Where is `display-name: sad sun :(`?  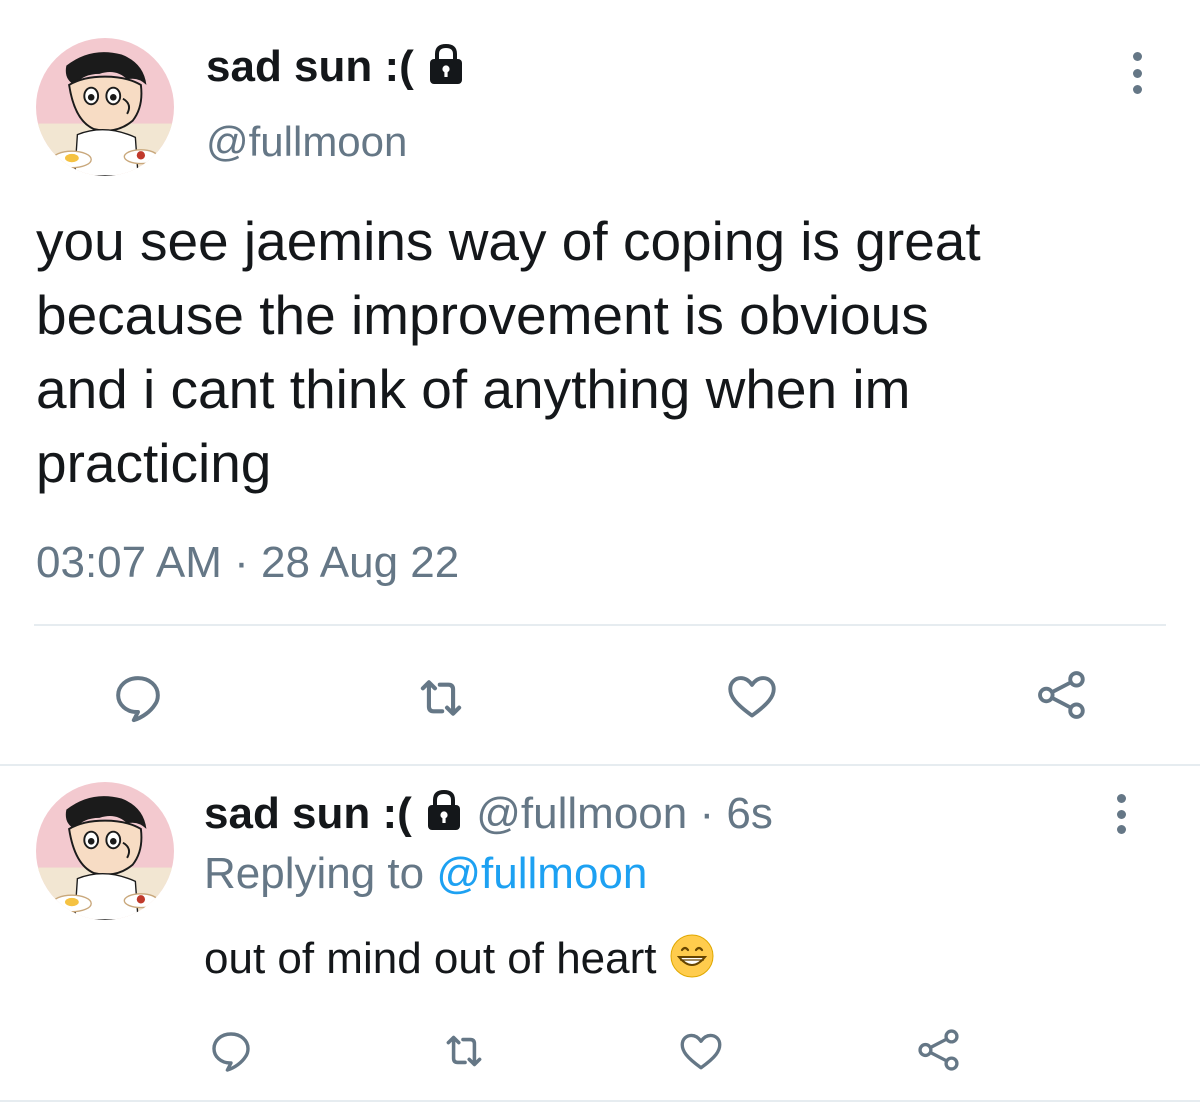
display-name: sad sun :( is located at coordinates (336, 69).